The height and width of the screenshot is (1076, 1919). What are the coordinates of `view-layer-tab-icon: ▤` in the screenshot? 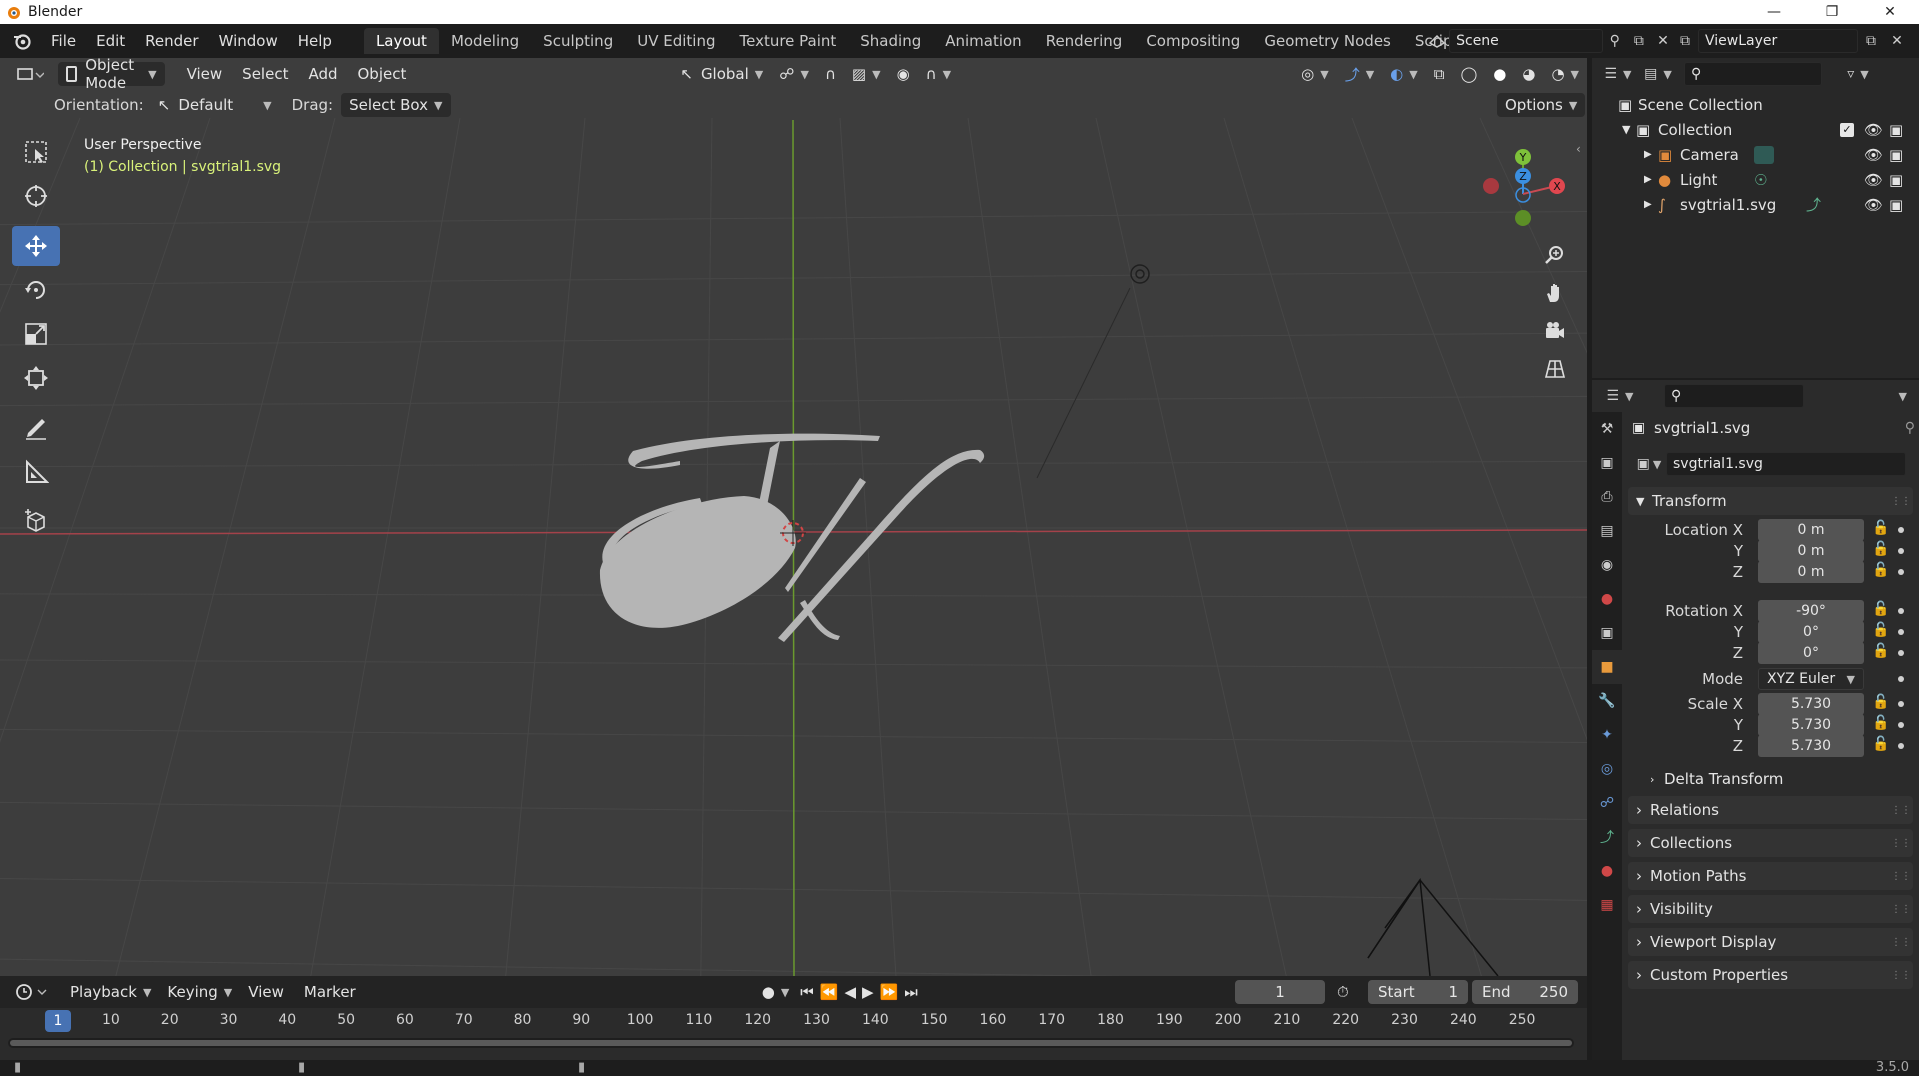 It's located at (1607, 531).